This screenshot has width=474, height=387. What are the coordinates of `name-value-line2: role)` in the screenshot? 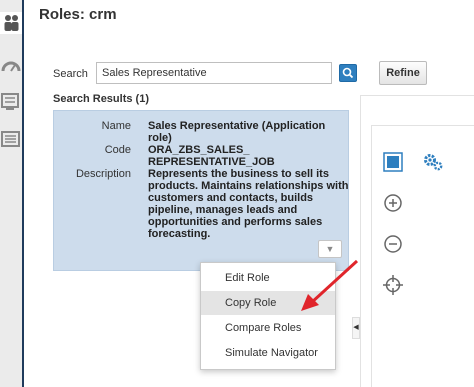 It's located at (160, 138).